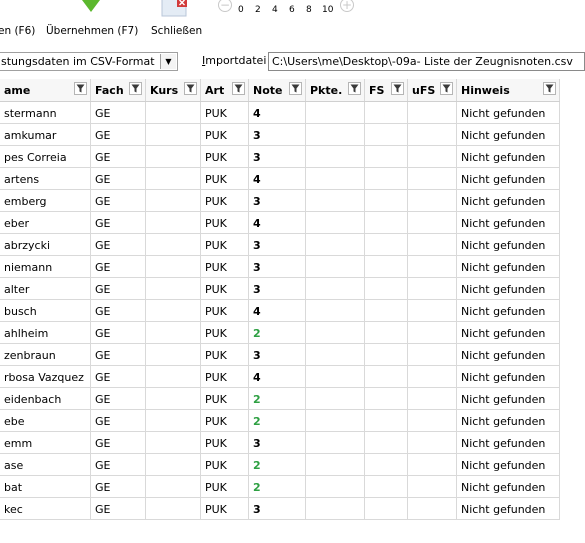  Describe the element at coordinates (432, 90) in the screenshot. I see `column-header-ufs: uFS` at that location.